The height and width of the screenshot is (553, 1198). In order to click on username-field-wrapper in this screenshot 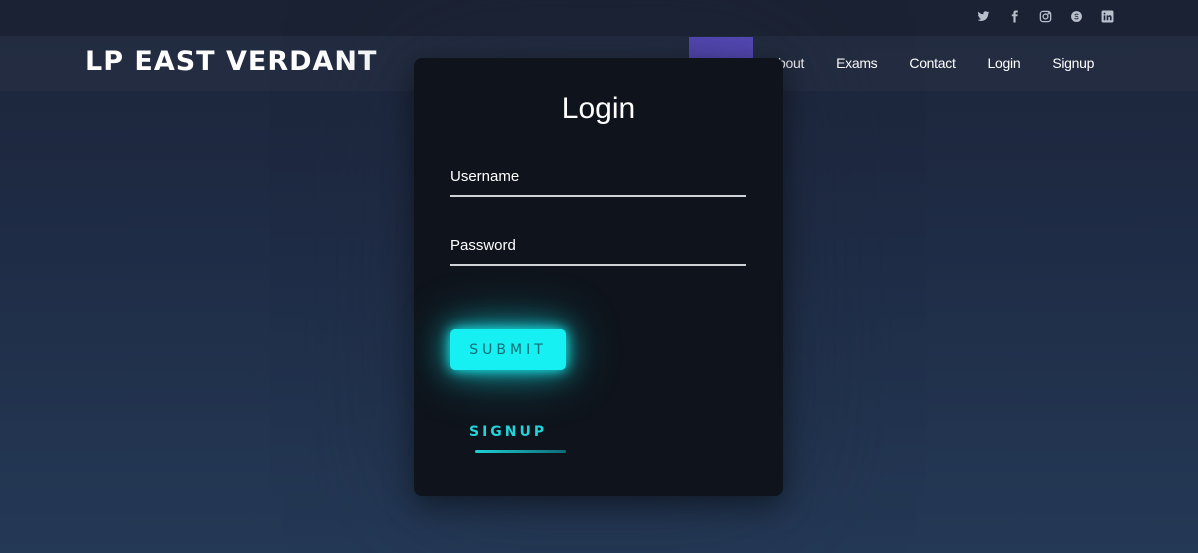, I will do `click(598, 177)`.